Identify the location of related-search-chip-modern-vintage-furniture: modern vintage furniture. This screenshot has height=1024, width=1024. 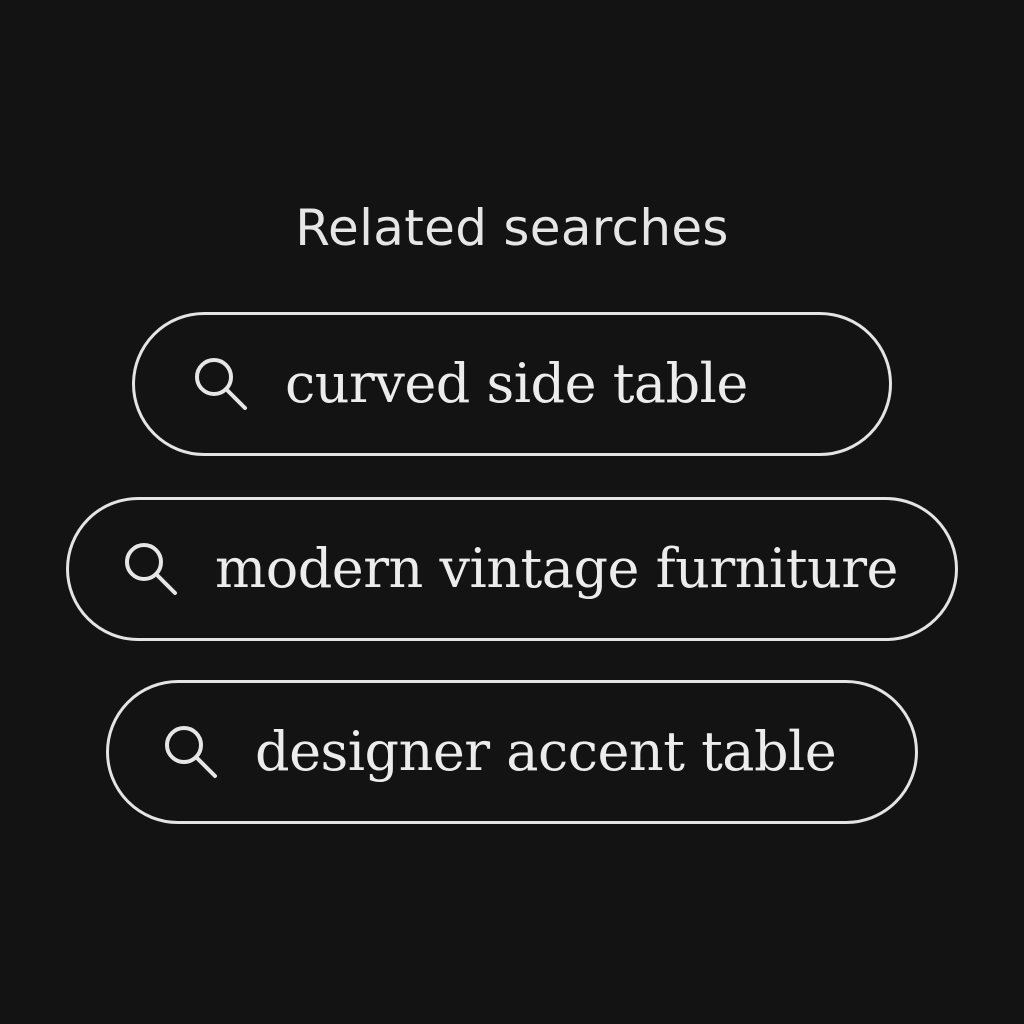
(512, 569).